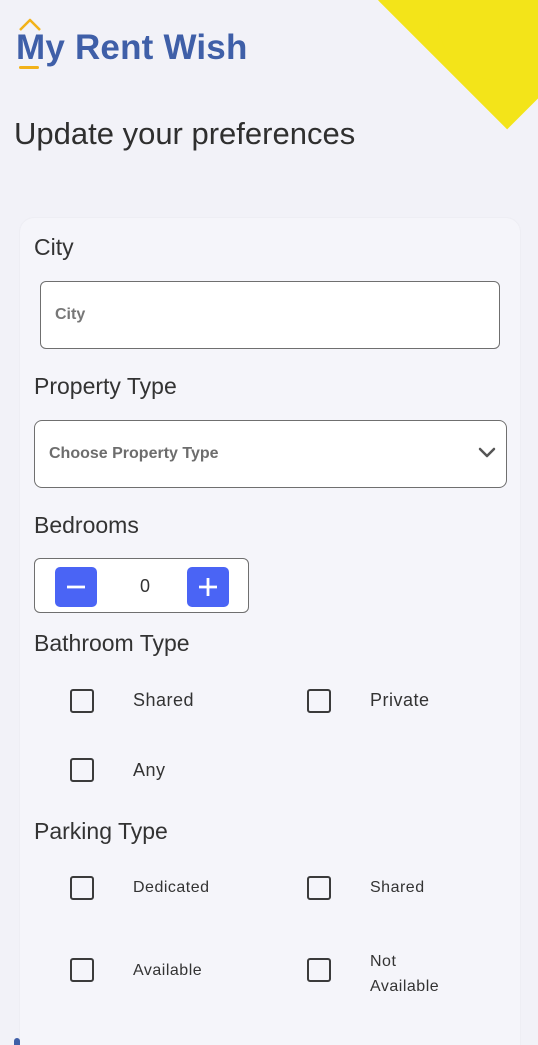  What do you see at coordinates (82, 888) in the screenshot?
I see `parking-dedicated-checkbox` at bounding box center [82, 888].